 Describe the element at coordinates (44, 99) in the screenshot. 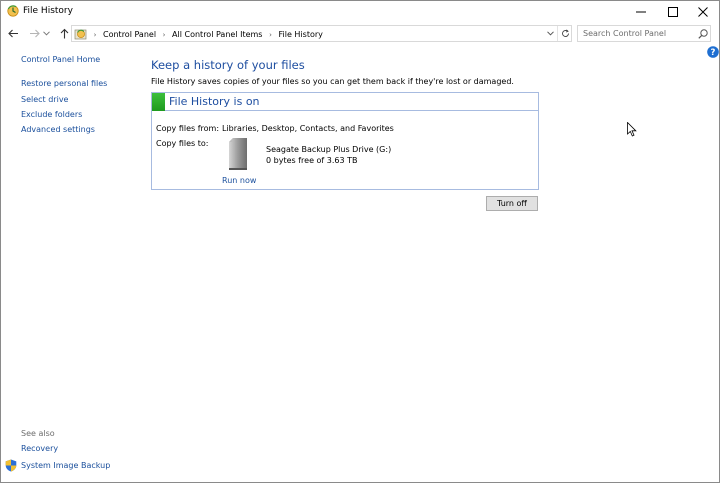

I see `select-drive-link: Select drive` at that location.